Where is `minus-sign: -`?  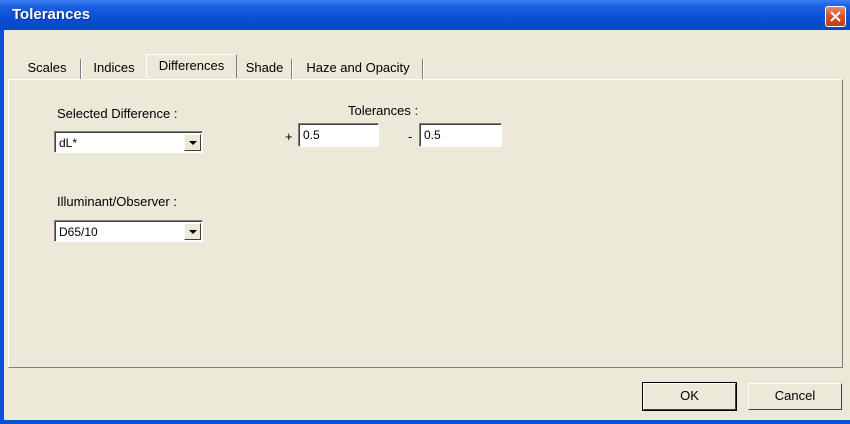 minus-sign: - is located at coordinates (410, 136).